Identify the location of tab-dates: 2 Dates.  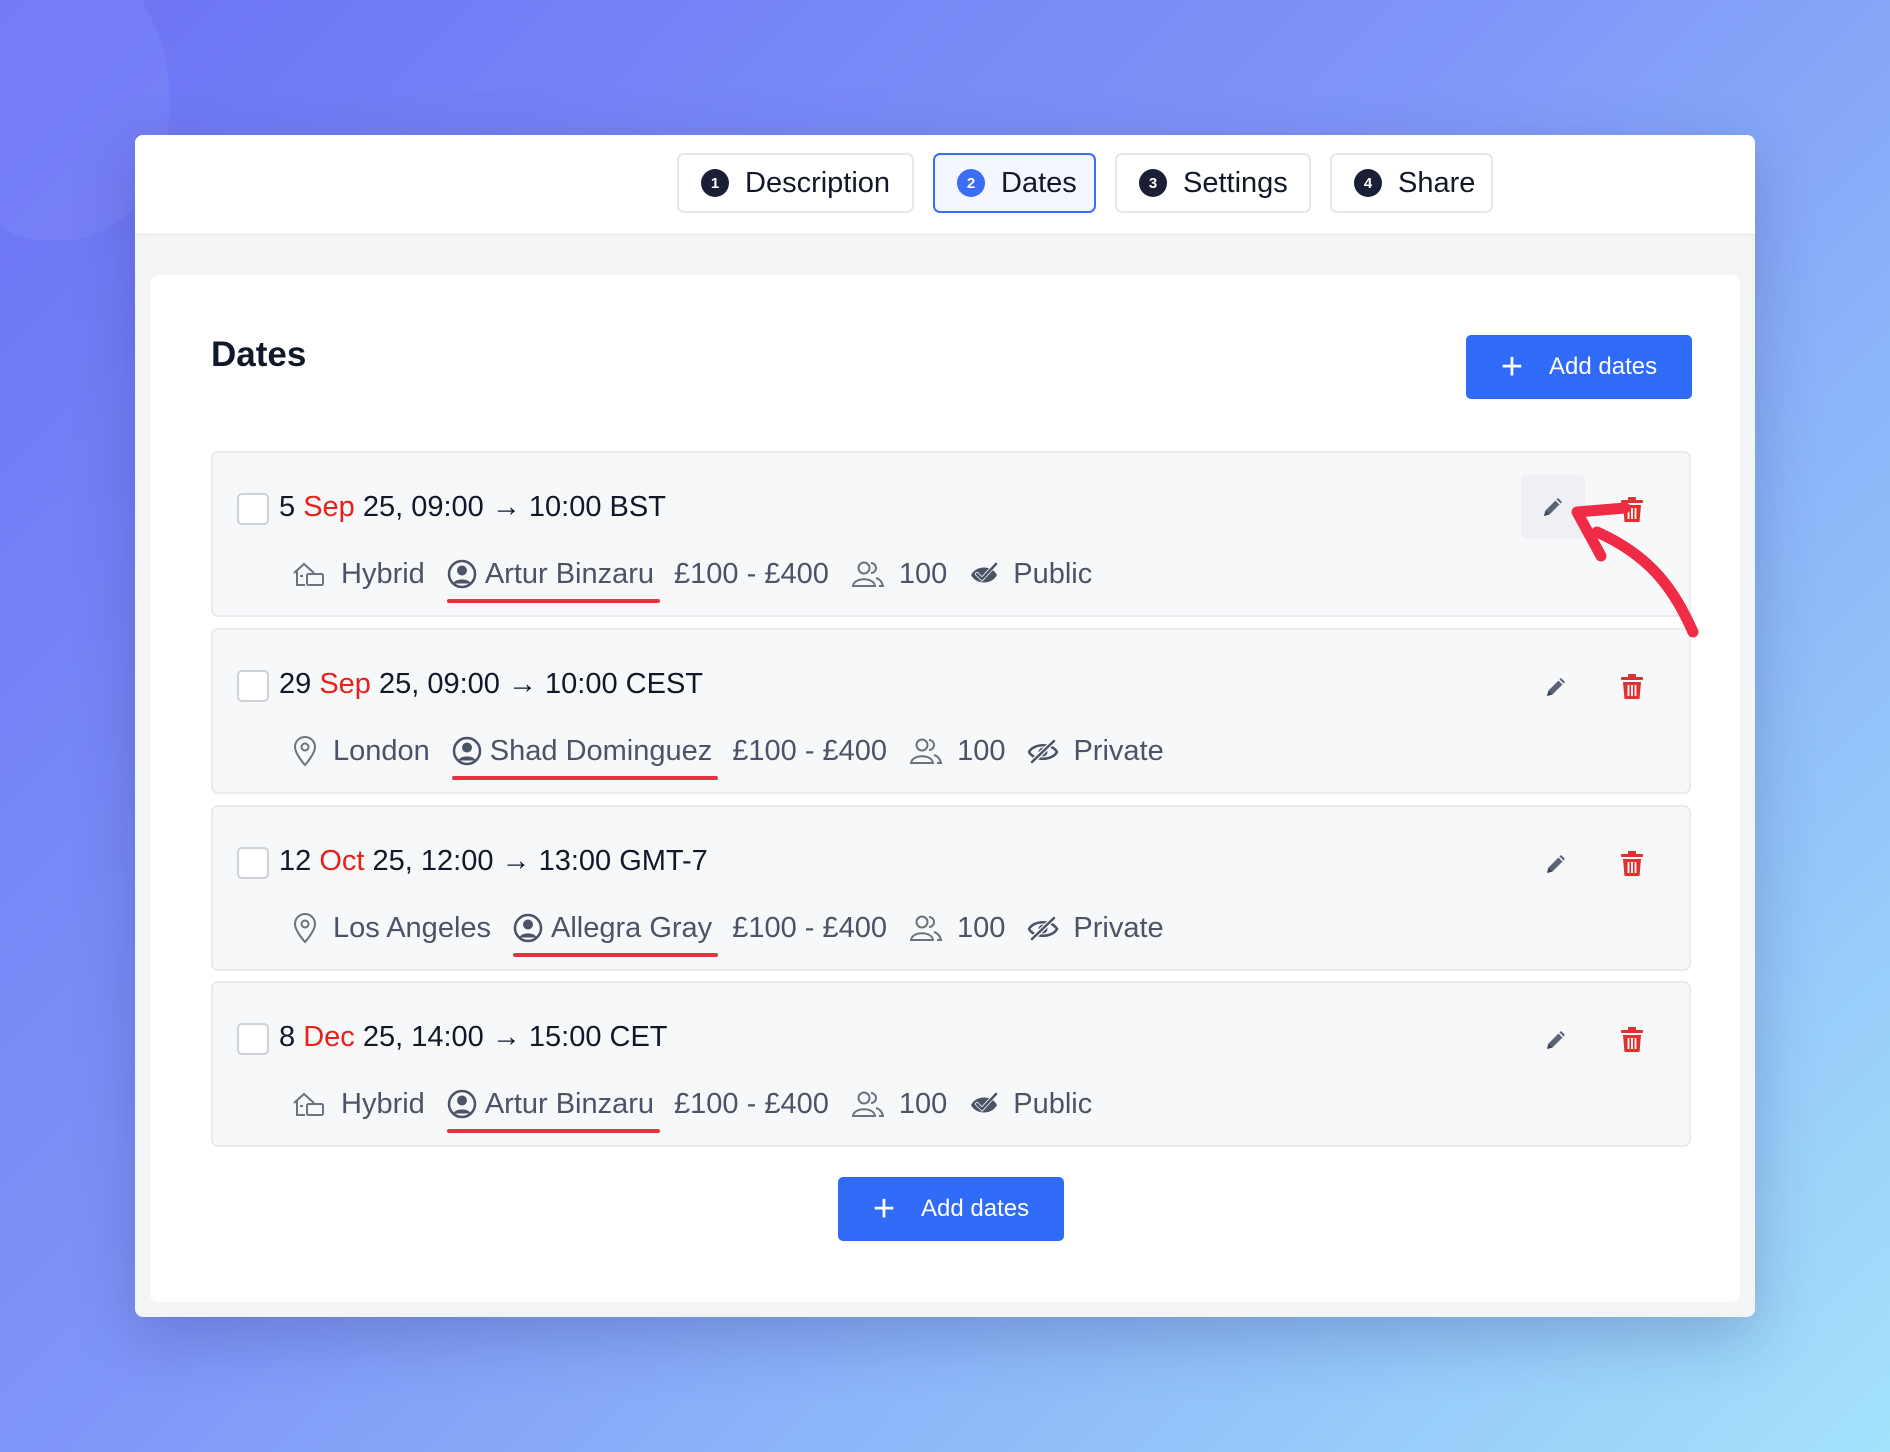
(1014, 183).